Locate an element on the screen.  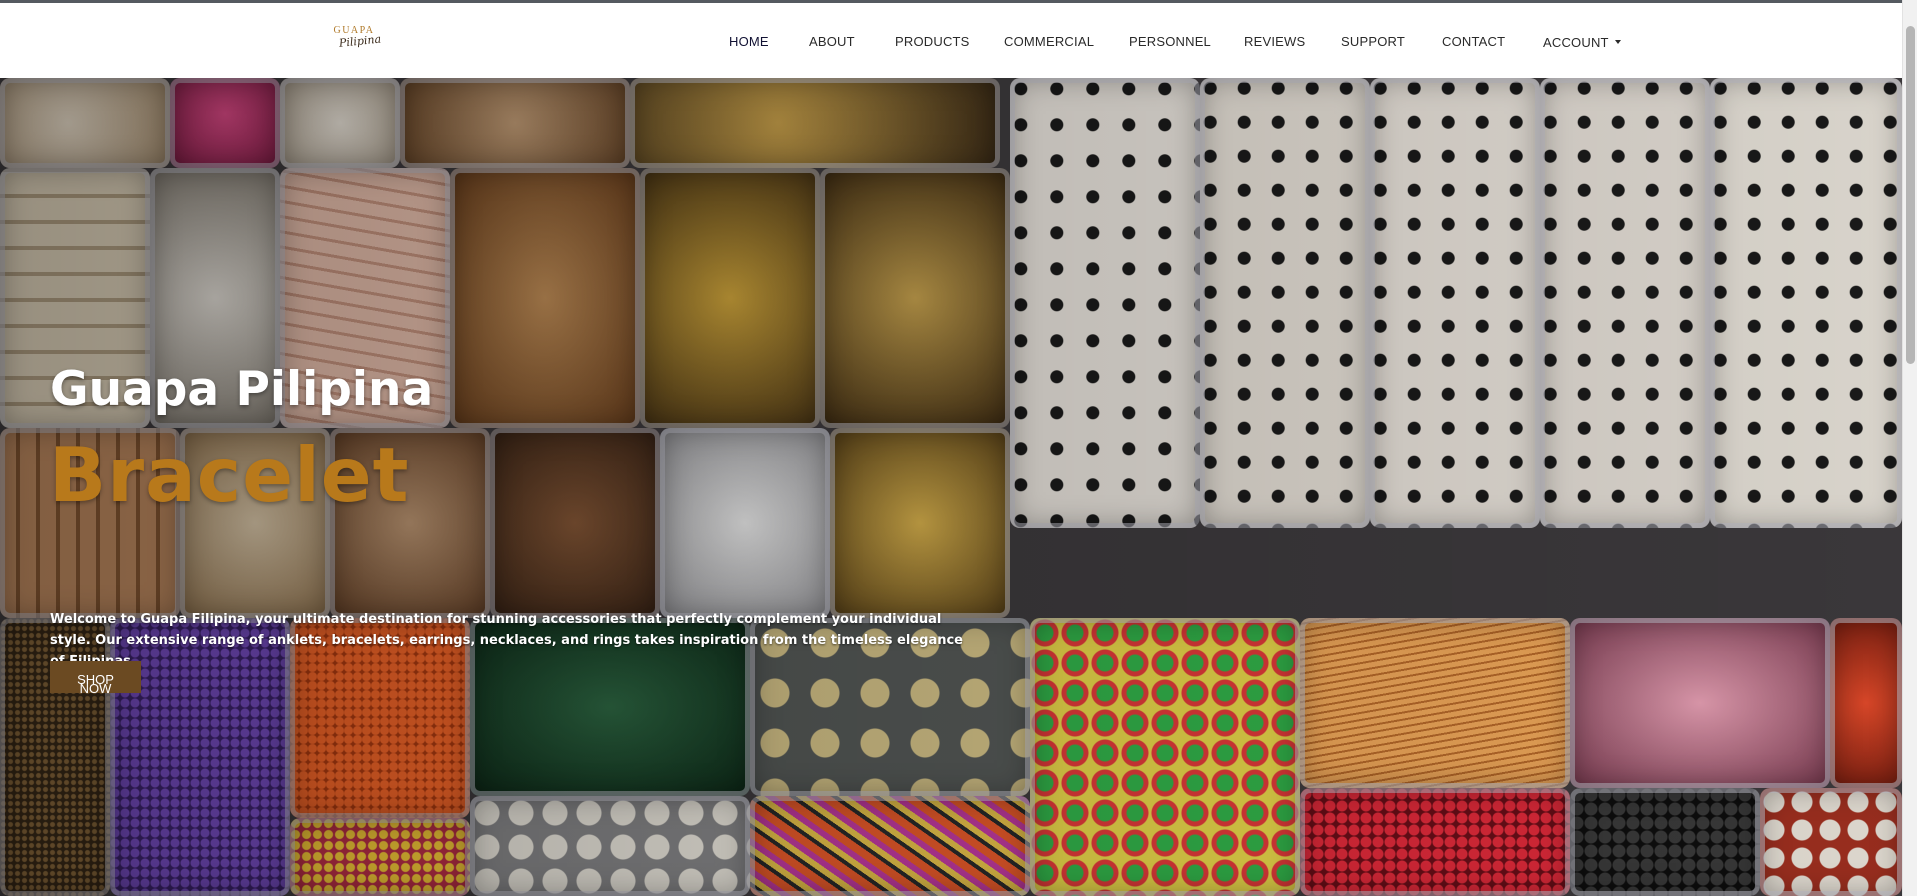
nav-personnel: PERSONNEL is located at coordinates (1170, 41).